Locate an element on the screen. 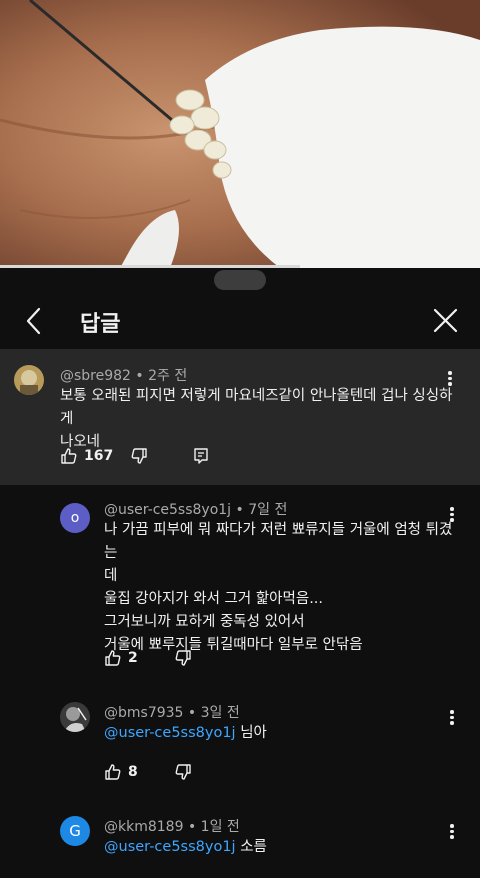  comment-text: @user-ce5ss8yo1j 소름 is located at coordinates (279, 847).